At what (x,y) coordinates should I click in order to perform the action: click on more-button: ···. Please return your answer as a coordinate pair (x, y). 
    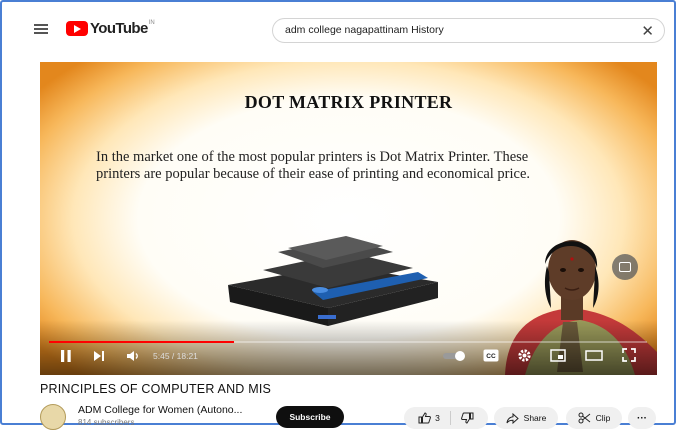
    Looking at the image, I should click on (642, 418).